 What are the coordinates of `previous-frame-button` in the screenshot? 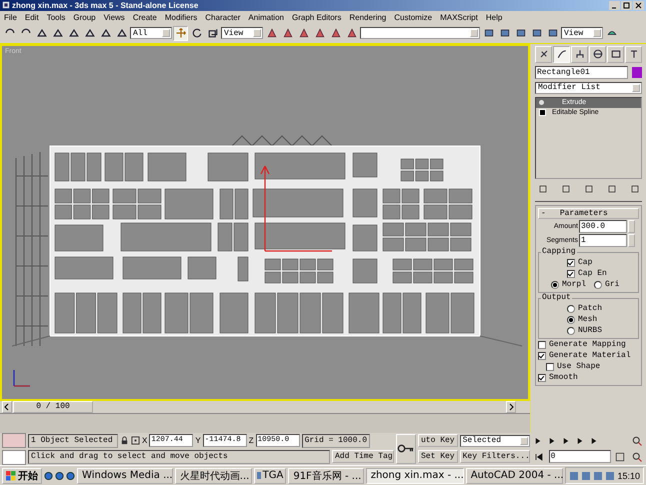 It's located at (7, 406).